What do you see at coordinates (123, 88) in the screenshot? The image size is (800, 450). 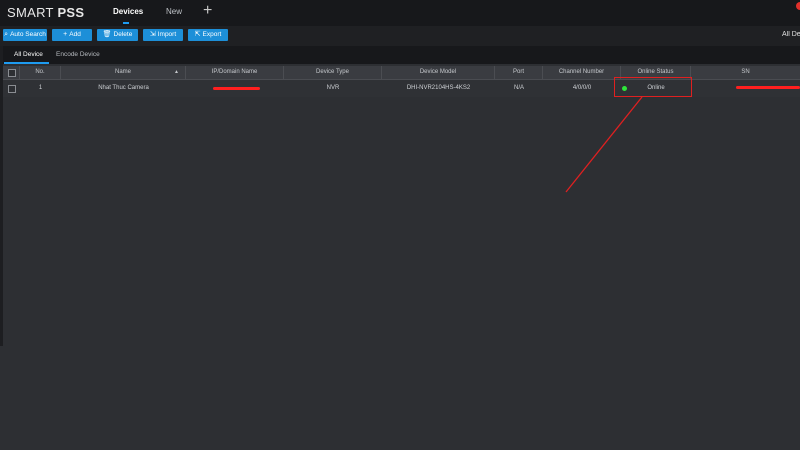 I see `cell-name: Nhat Thuc Camera` at bounding box center [123, 88].